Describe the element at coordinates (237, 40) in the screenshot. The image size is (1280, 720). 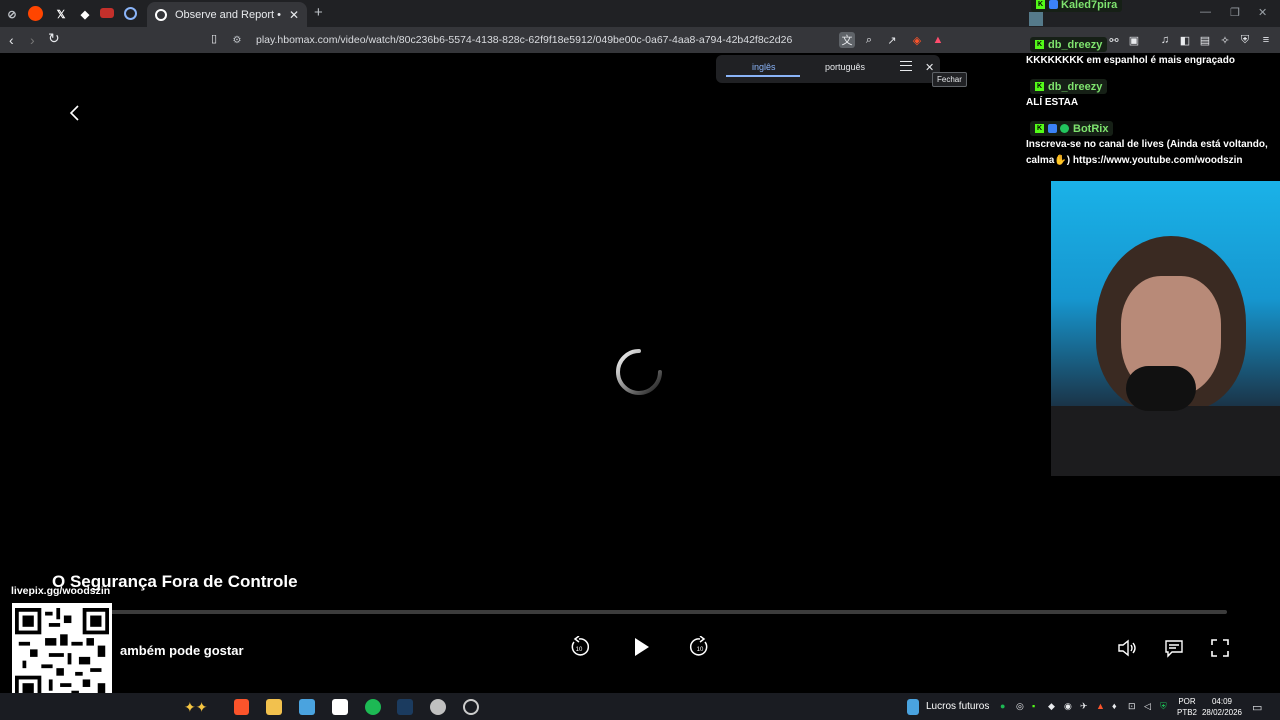
I see `site-settings-icon: ⚙` at that location.